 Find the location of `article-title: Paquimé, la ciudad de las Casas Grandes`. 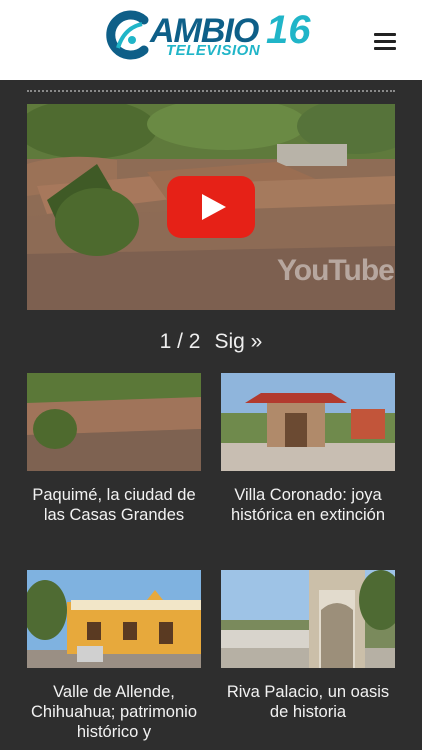

article-title: Paquimé, la ciudad de las Casas Grandes is located at coordinates (114, 505).